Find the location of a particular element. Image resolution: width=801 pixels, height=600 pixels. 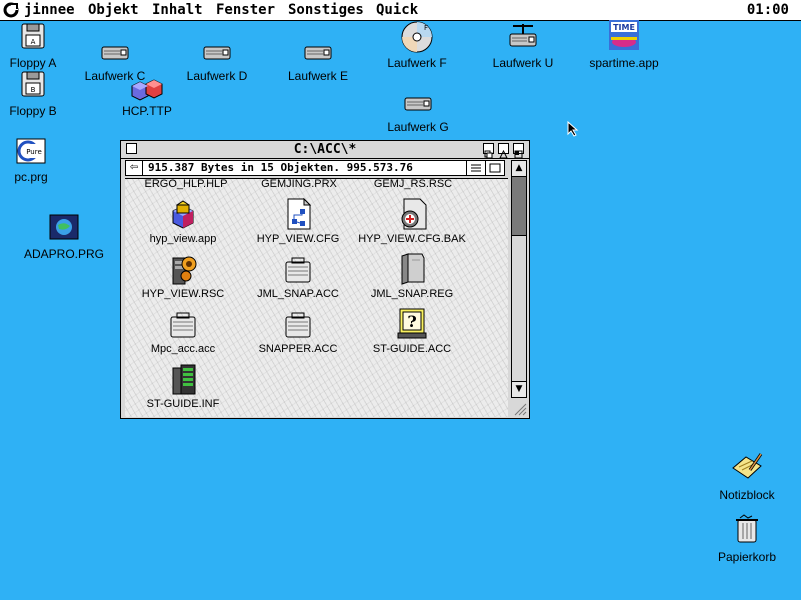

iconify-button is located at coordinates (488, 151).